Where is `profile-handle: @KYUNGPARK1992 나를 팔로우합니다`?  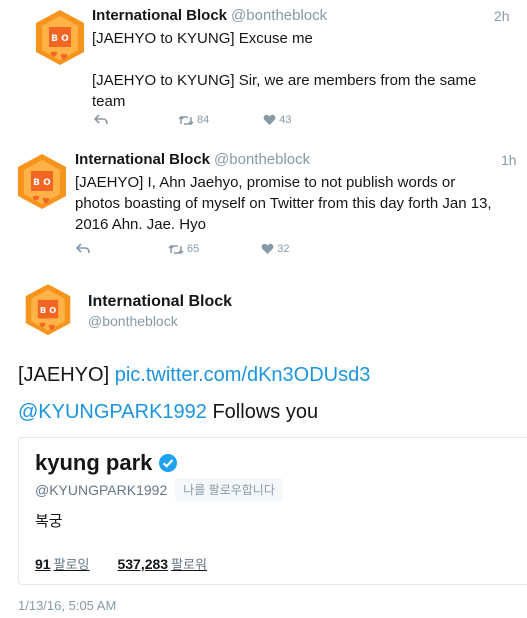
profile-handle: @KYUNGPARK1992 나를 팔로우합니다 is located at coordinates (159, 489).